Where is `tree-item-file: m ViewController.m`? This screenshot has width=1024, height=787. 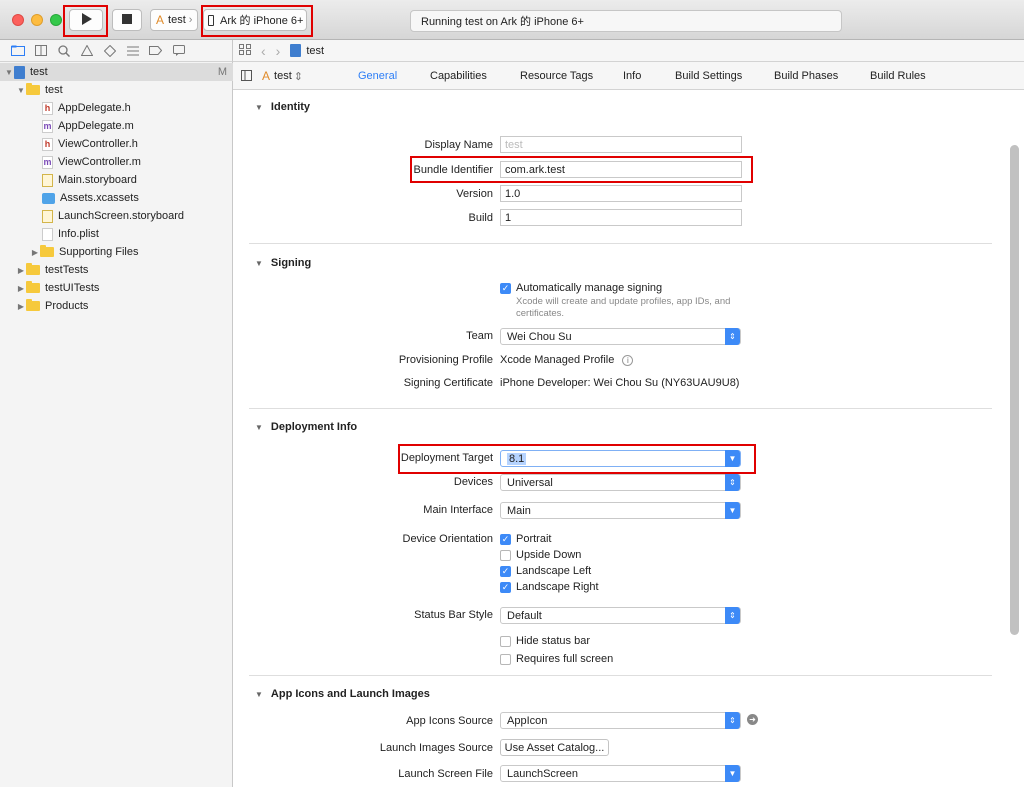 tree-item-file: m ViewController.m is located at coordinates (91, 162).